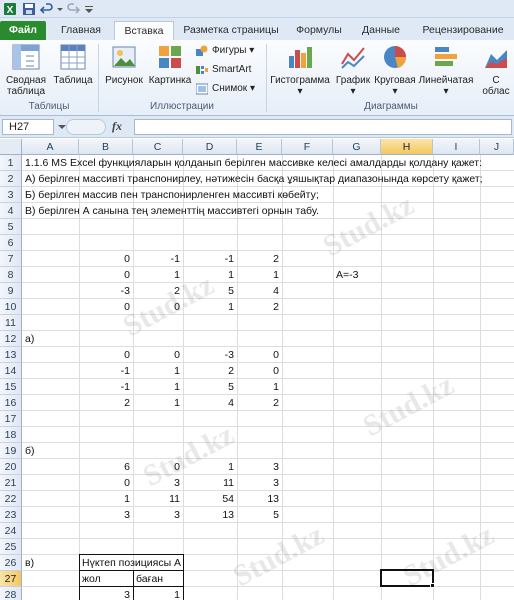 The image size is (514, 600). What do you see at coordinates (395, 70) in the screenshot?
I see `pie-chart-button: Круговая ▾` at bounding box center [395, 70].